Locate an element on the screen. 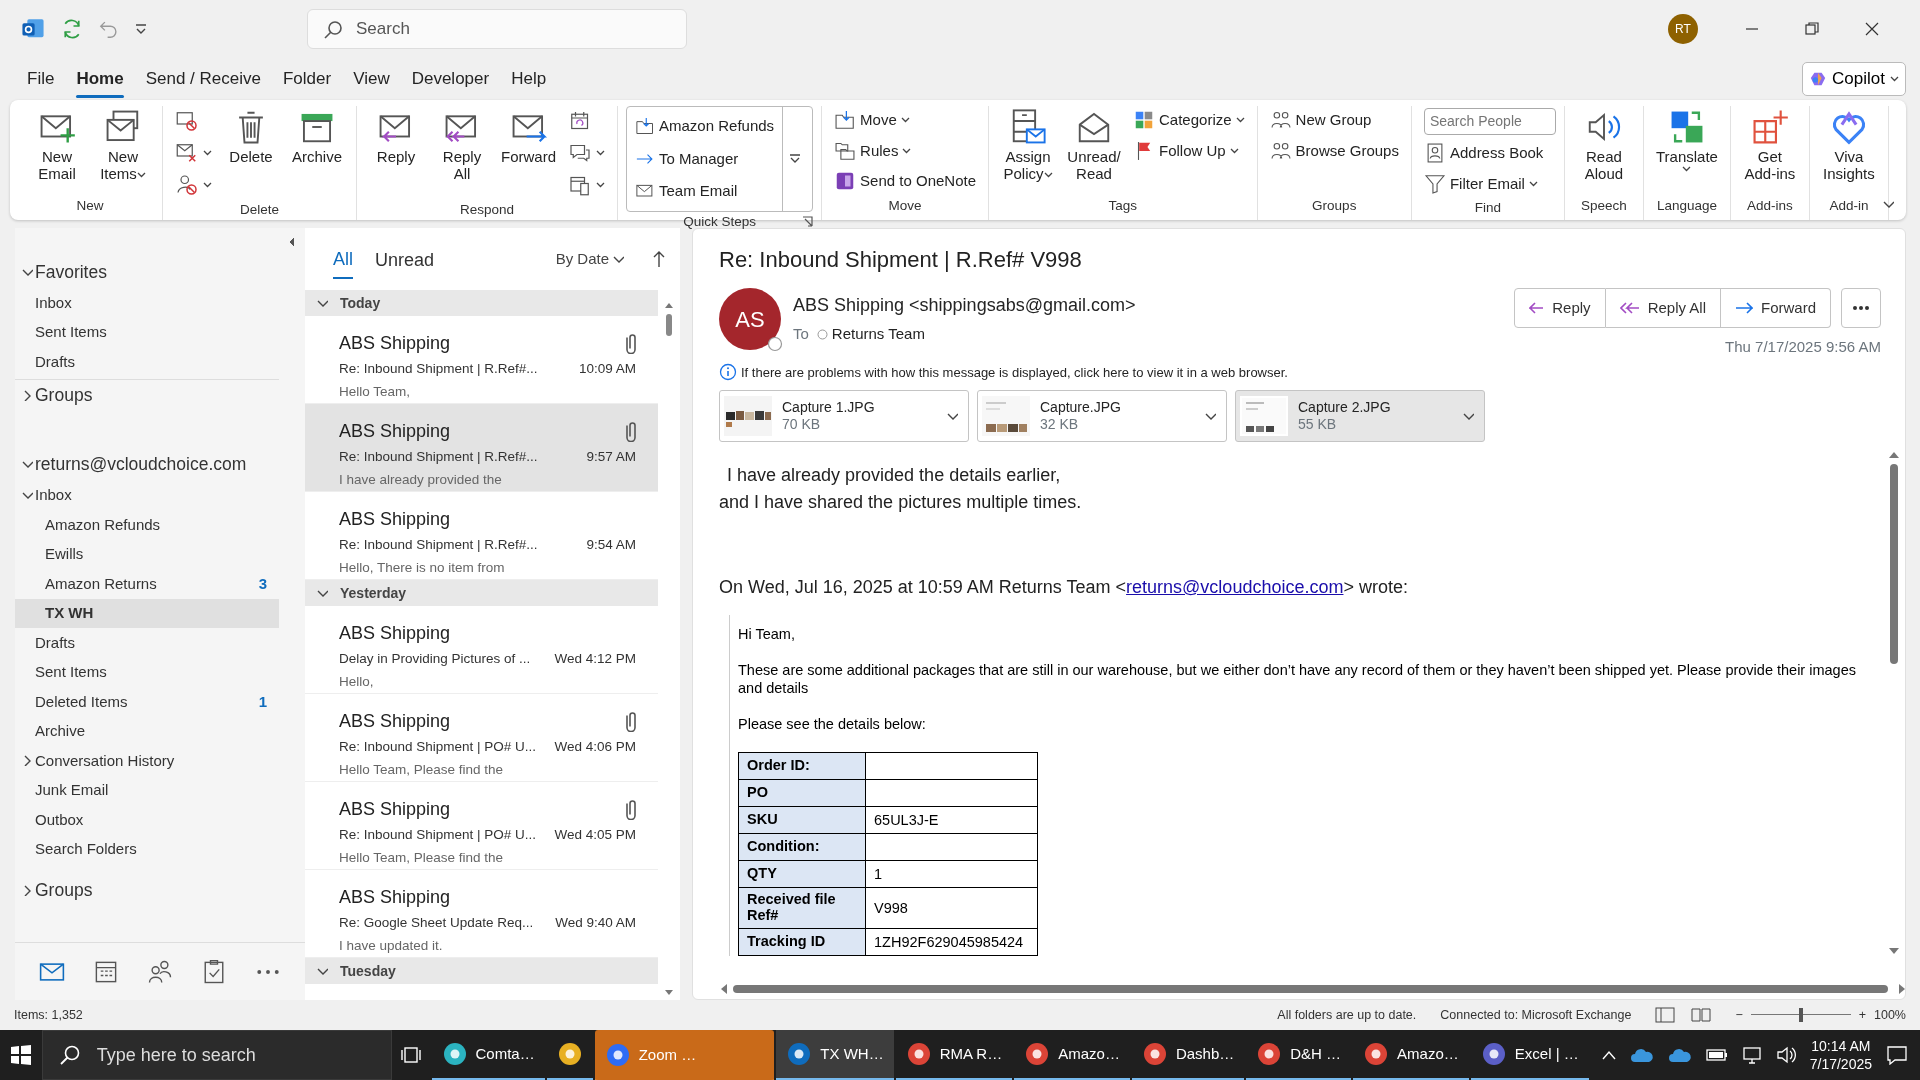 The image size is (1920, 1080). close-icon is located at coordinates (1872, 29).